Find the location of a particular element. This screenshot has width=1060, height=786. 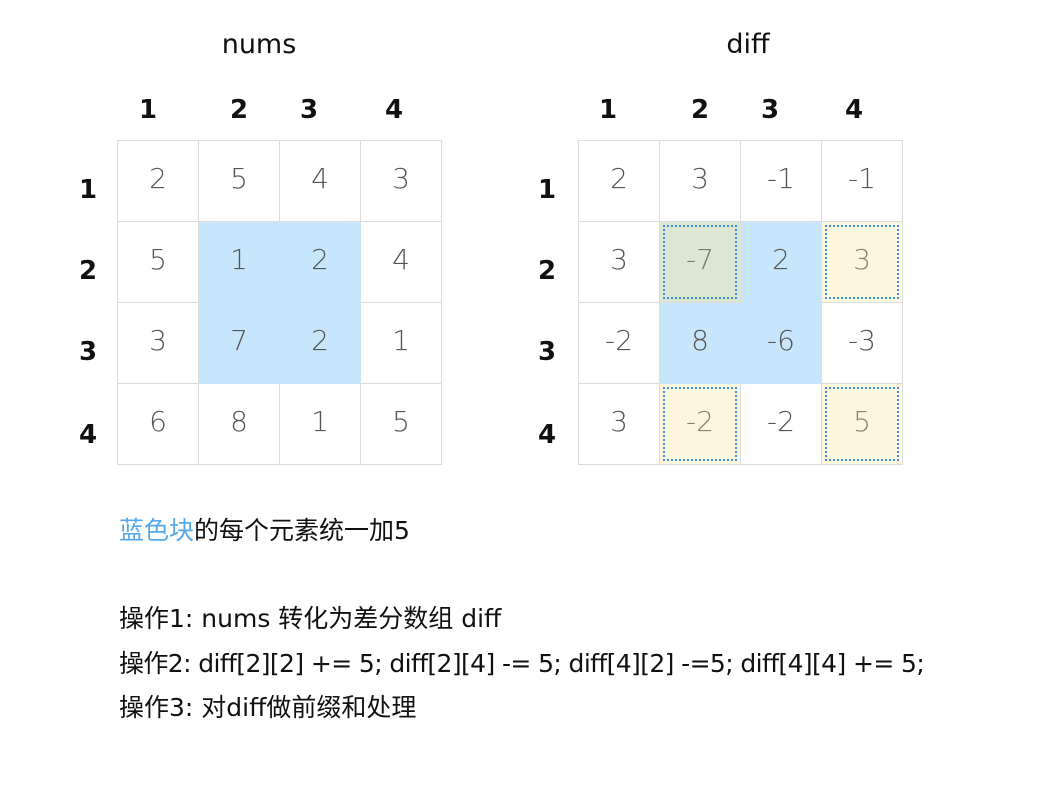

caption: 蓝色块的每个元素统一加5 is located at coordinates (264, 531).